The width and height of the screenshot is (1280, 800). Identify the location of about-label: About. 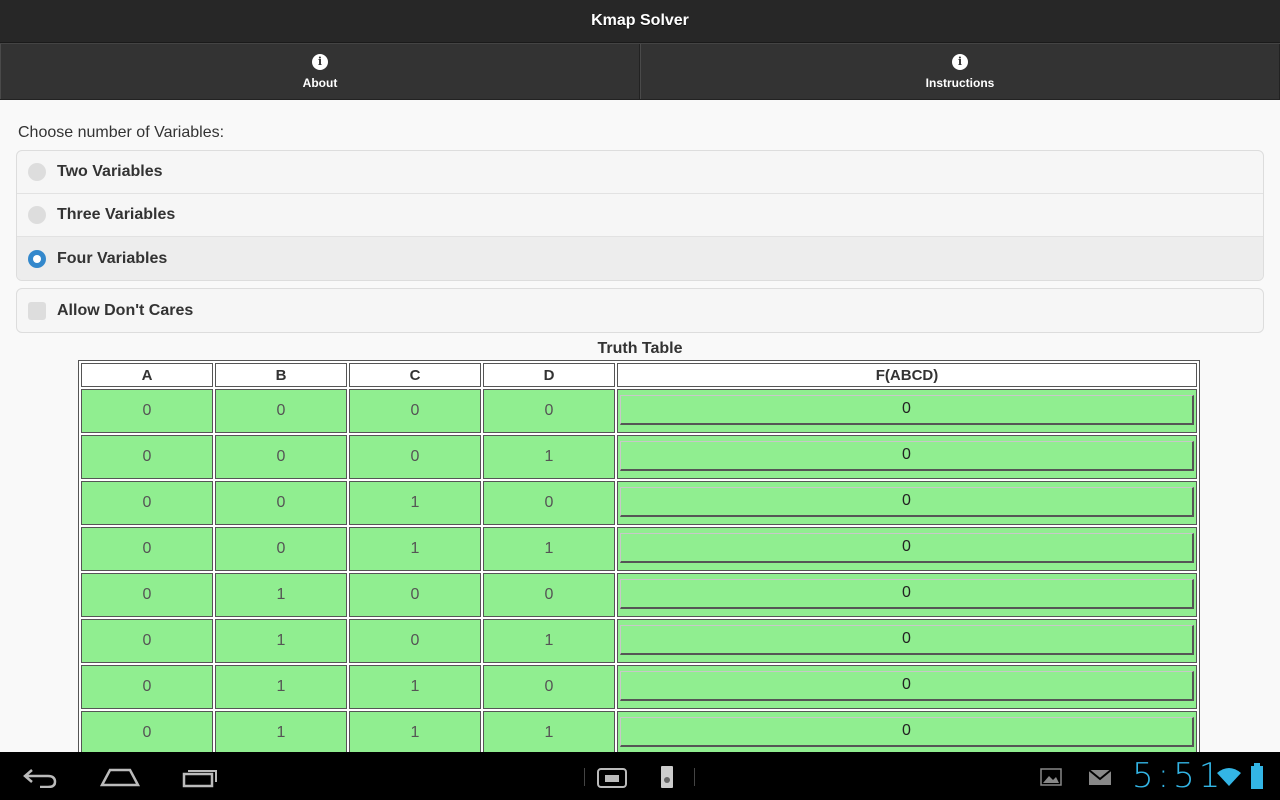
(320, 82).